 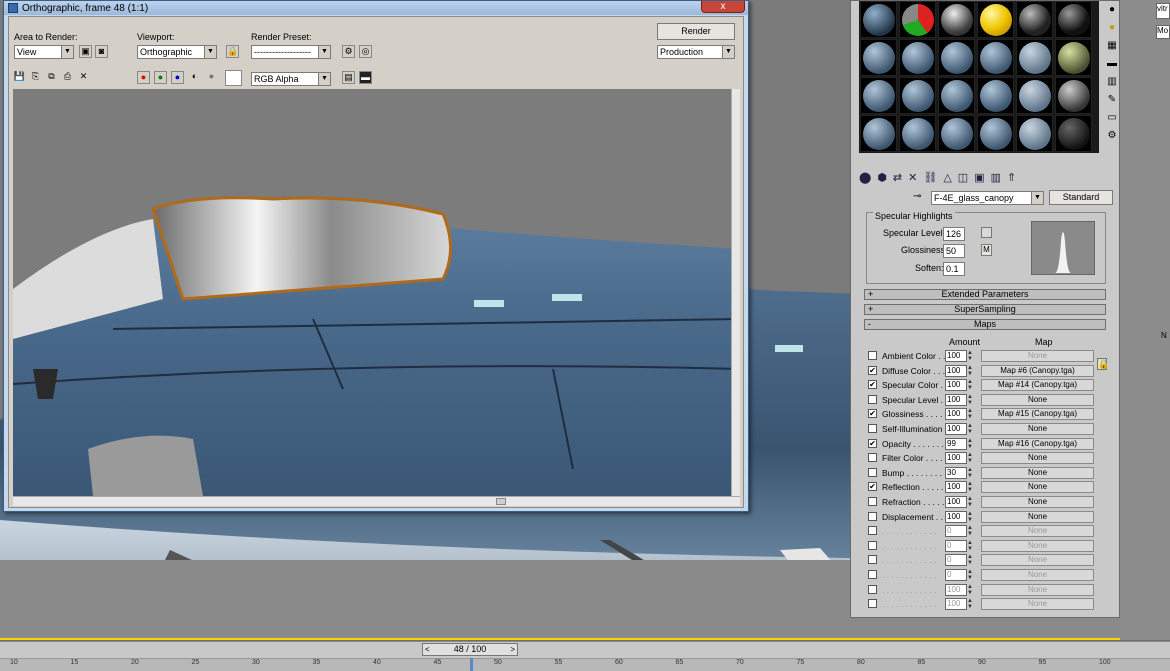 What do you see at coordinates (1112, 28) in the screenshot?
I see `backlight-icon: ●` at bounding box center [1112, 28].